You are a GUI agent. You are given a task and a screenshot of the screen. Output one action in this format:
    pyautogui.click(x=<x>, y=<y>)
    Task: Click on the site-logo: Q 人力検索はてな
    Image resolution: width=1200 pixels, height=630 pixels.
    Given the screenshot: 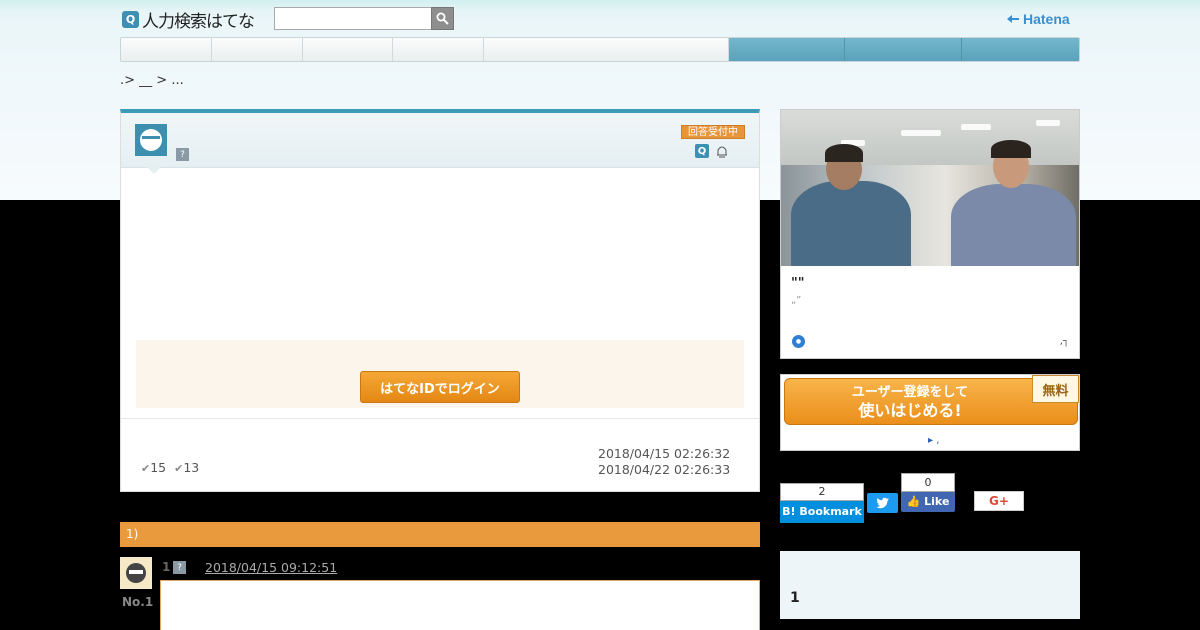 What is the action you would take?
    pyautogui.click(x=188, y=20)
    